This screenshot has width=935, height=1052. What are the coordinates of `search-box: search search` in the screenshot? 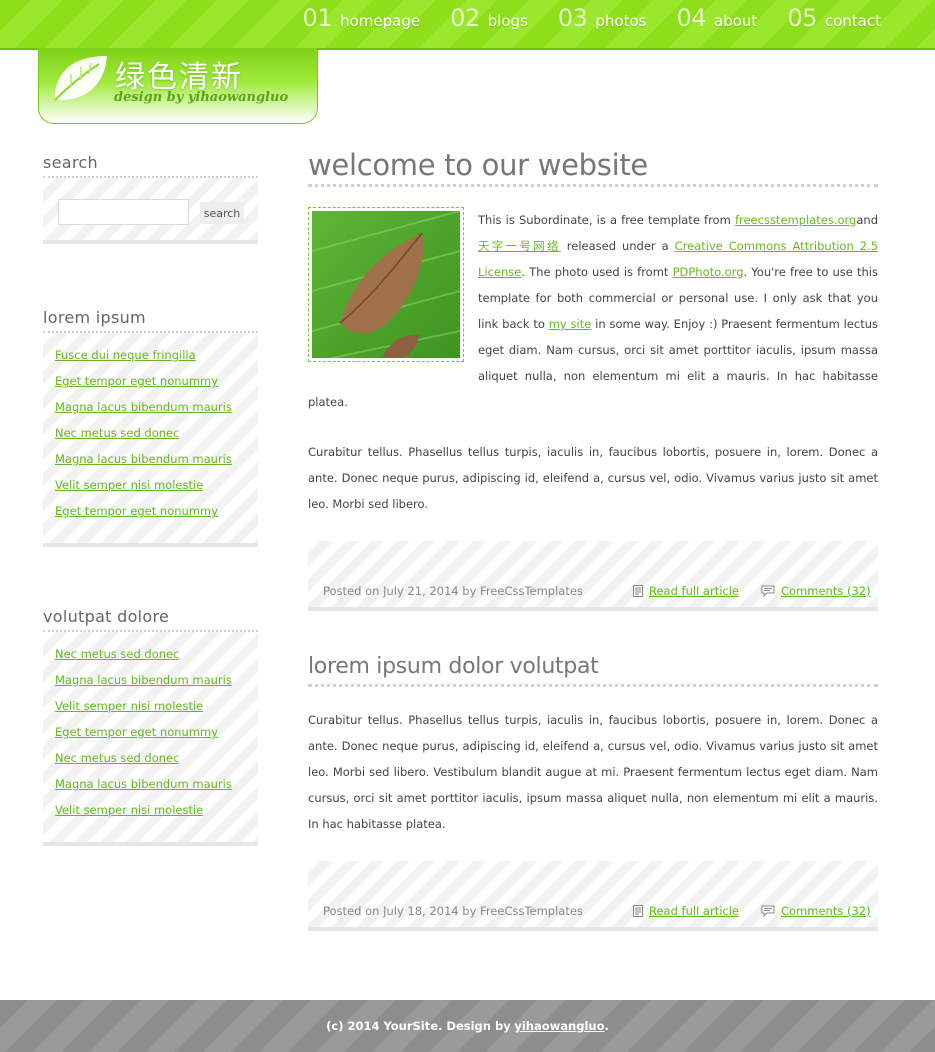 It's located at (150, 198).